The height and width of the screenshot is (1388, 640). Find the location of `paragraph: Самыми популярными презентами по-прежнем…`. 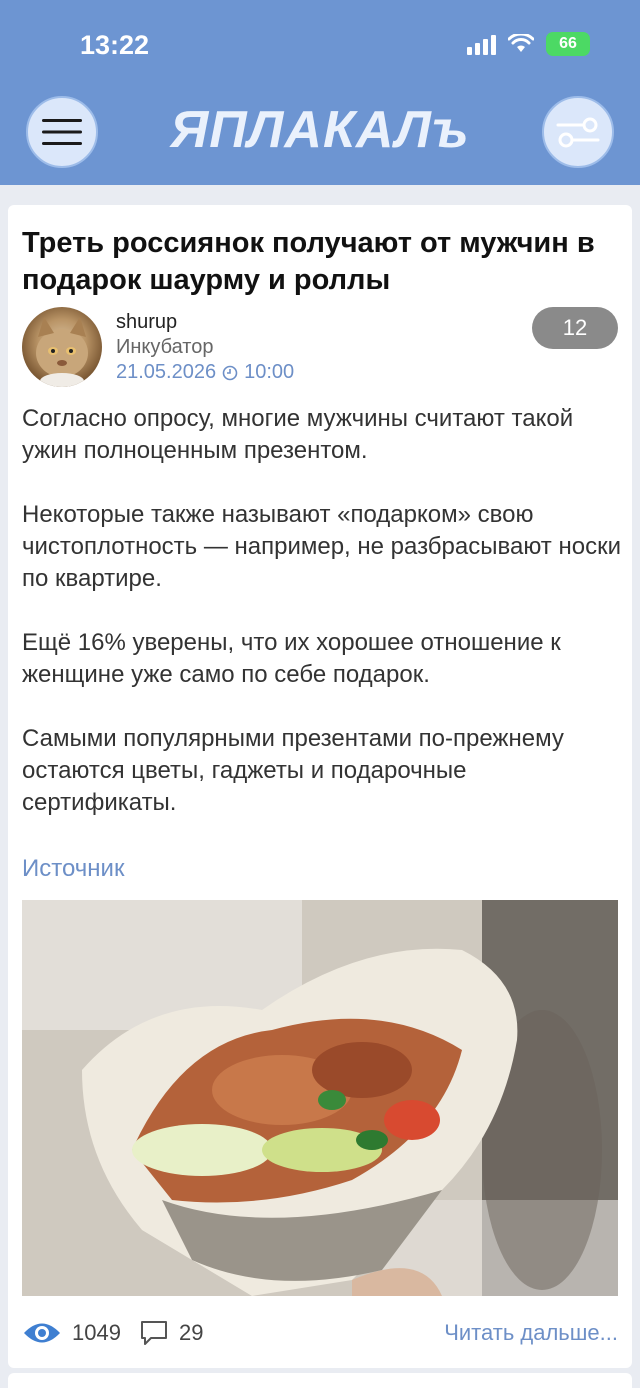

paragraph: Самыми популярными презентами по-прежнем… is located at coordinates (293, 770).